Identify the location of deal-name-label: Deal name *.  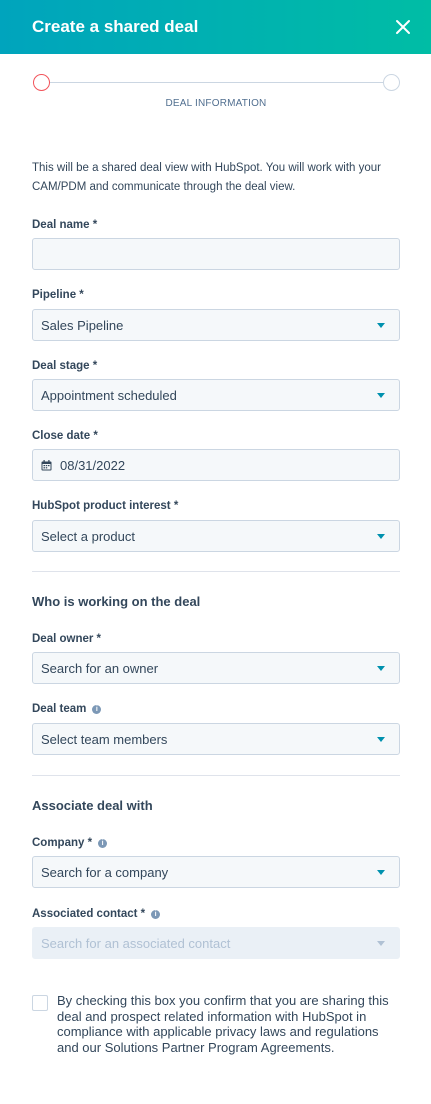
(64, 225).